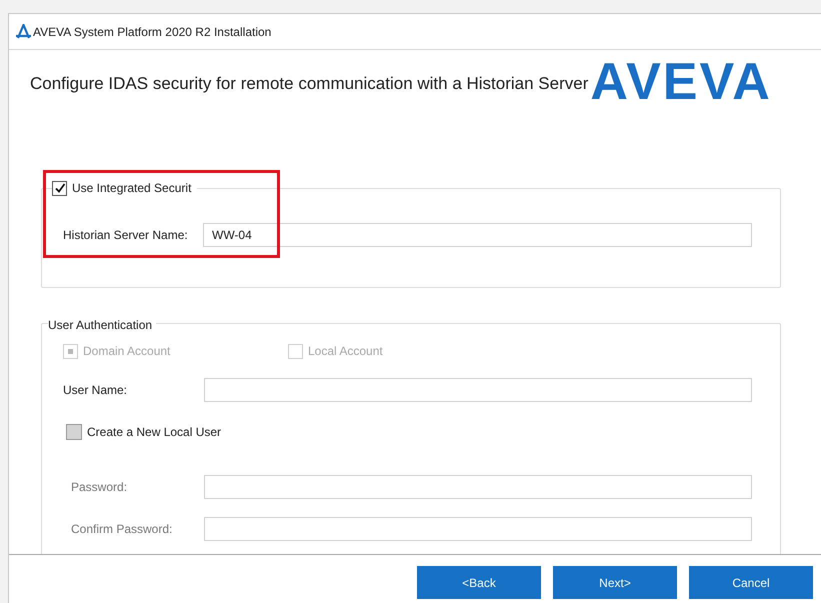 The image size is (821, 603). Describe the element at coordinates (479, 582) in the screenshot. I see `wizard-button: <Back` at that location.